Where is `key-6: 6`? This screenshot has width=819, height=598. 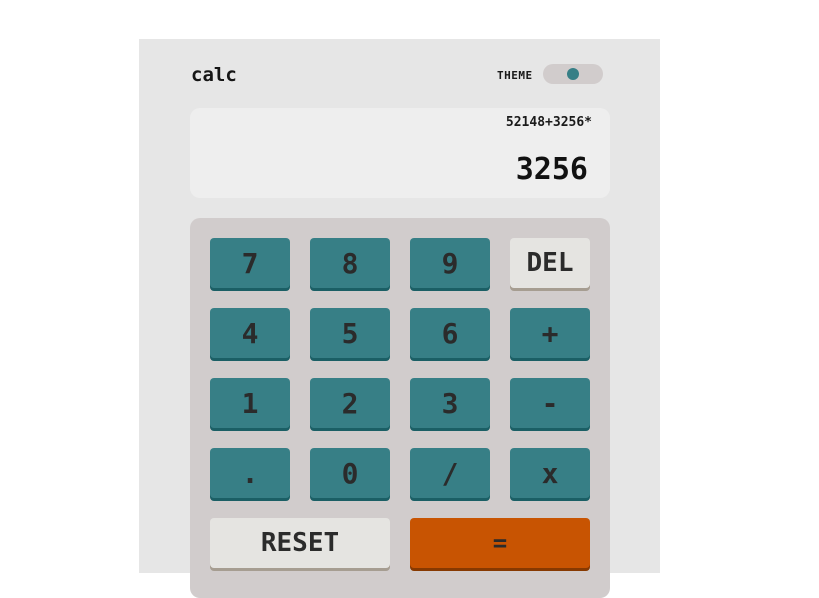
key-6: 6 is located at coordinates (450, 333).